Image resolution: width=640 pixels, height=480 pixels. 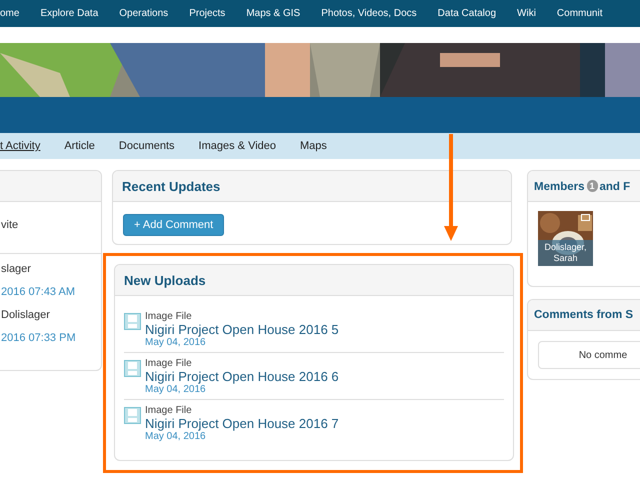 What do you see at coordinates (10, 225) in the screenshot?
I see `invite-text: vite` at bounding box center [10, 225].